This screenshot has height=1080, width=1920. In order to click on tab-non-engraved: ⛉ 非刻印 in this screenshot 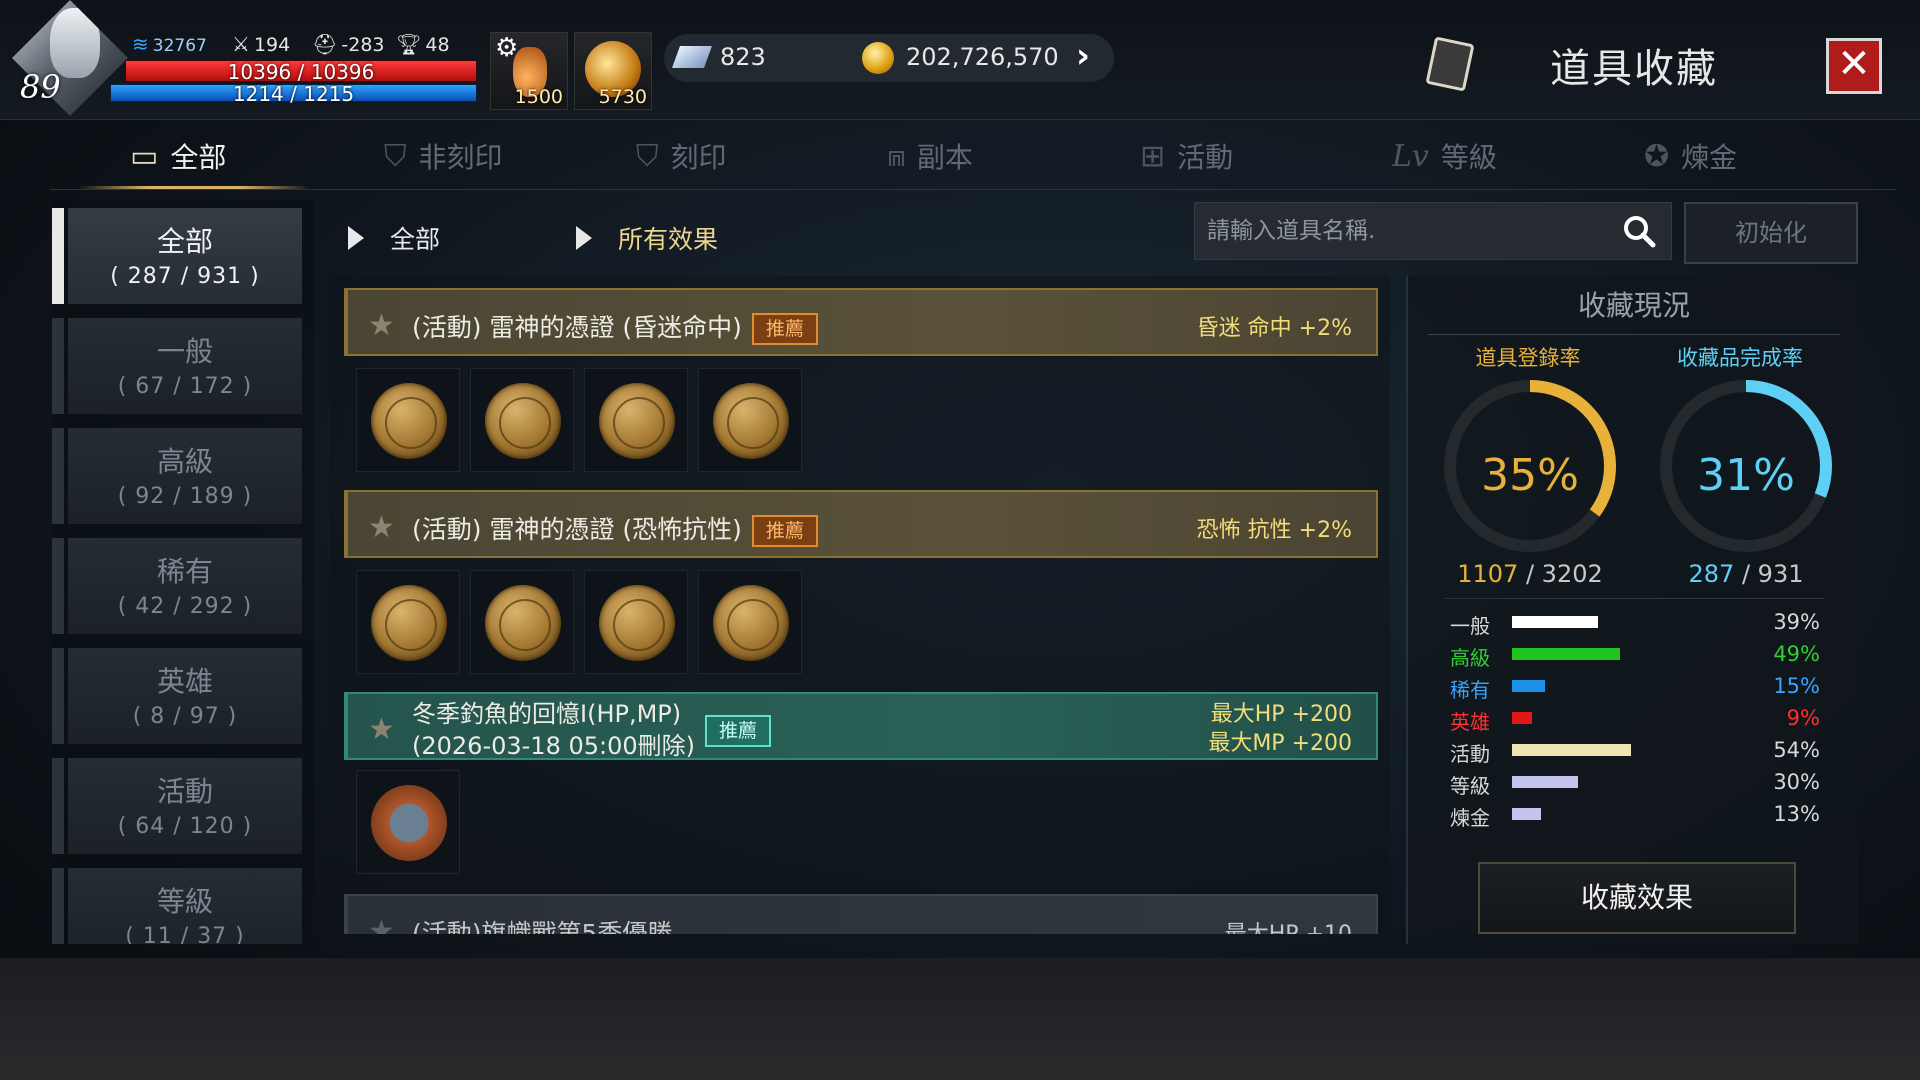, I will do `click(443, 156)`.